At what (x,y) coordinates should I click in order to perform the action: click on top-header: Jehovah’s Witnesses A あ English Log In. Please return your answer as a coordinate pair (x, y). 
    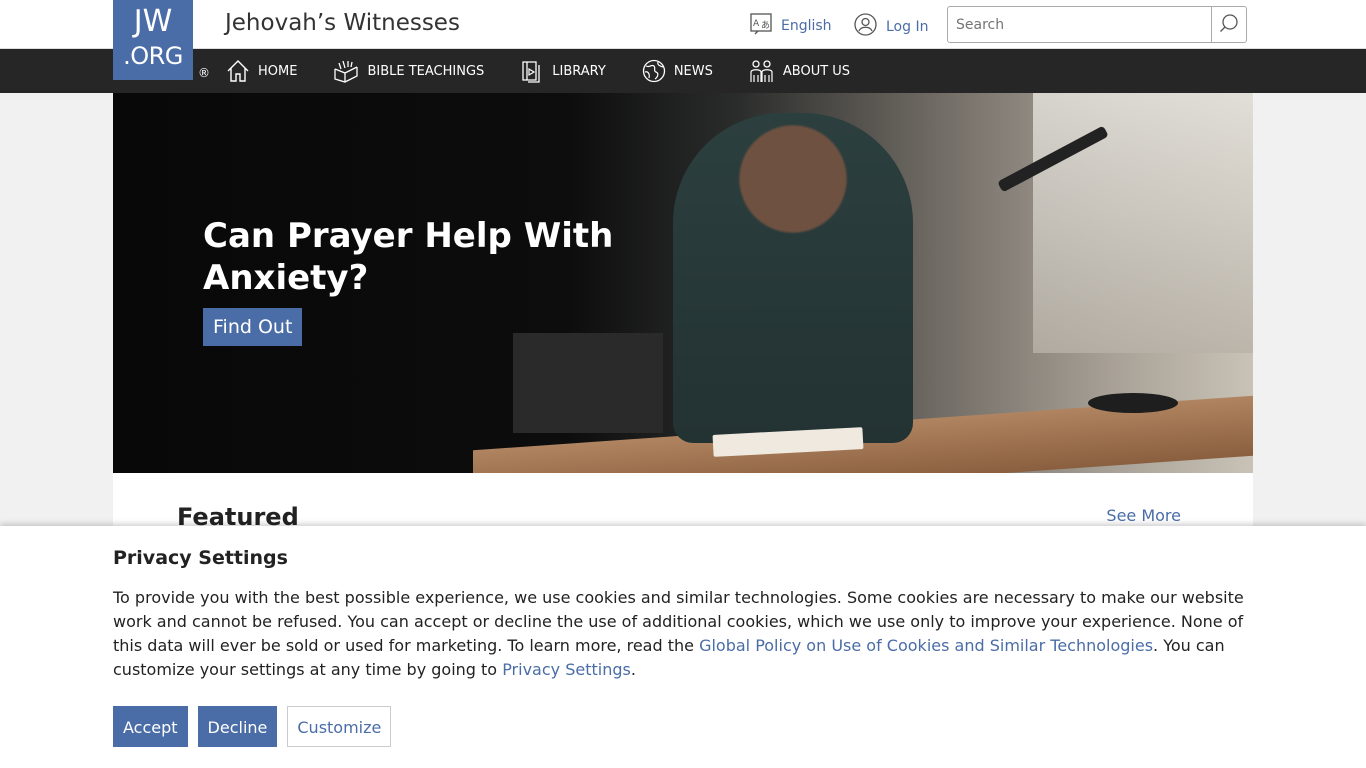
    Looking at the image, I should click on (683, 24).